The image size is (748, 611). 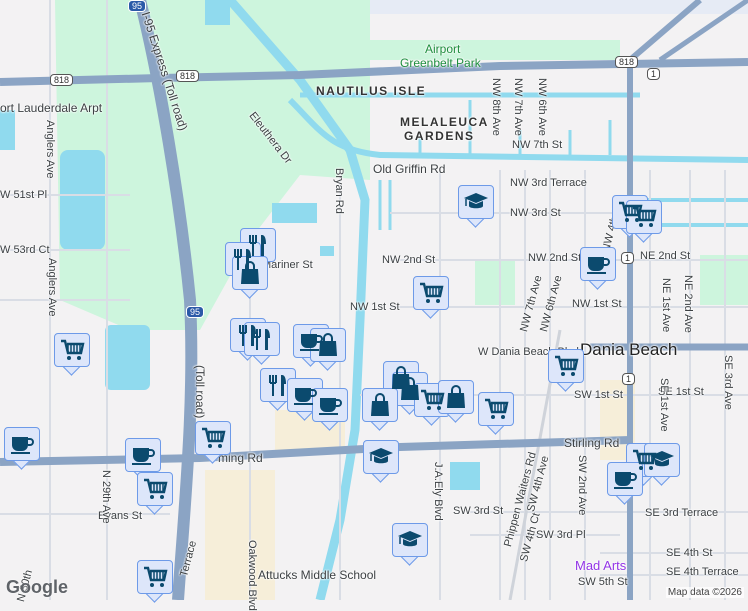 What do you see at coordinates (704, 592) in the screenshot?
I see `map-attribution: Map data ©2026` at bounding box center [704, 592].